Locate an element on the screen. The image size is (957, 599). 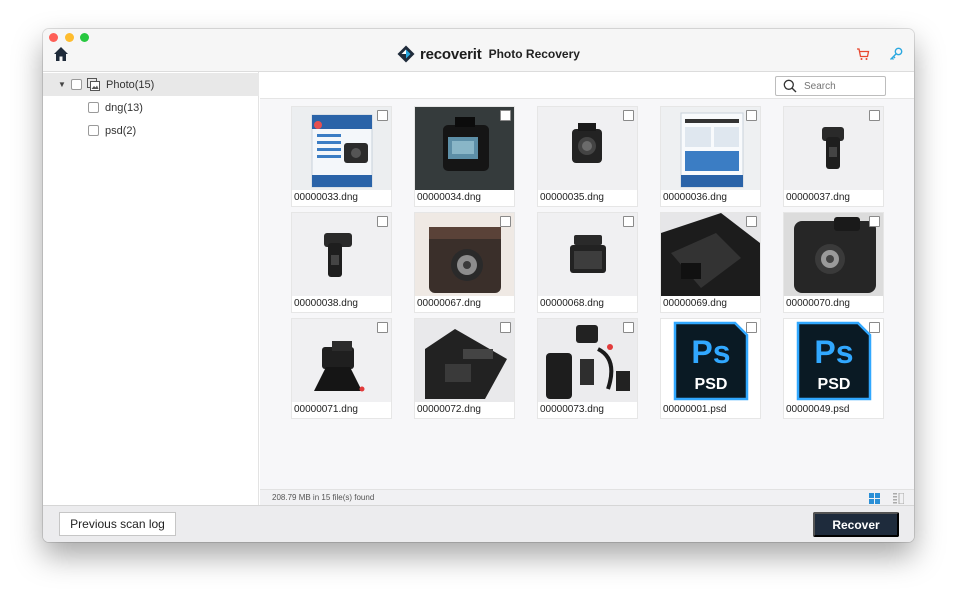
tree-item-label: psd(2) is located at coordinates (121, 130).